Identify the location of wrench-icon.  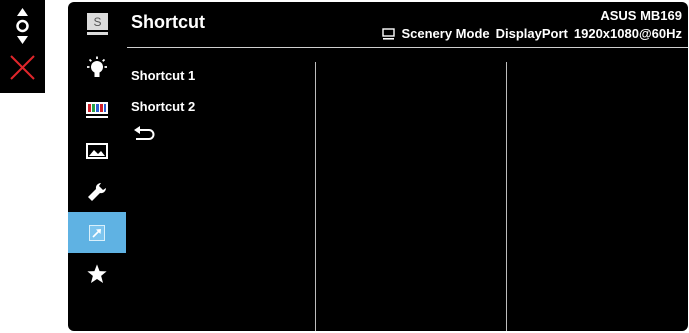
(97, 191).